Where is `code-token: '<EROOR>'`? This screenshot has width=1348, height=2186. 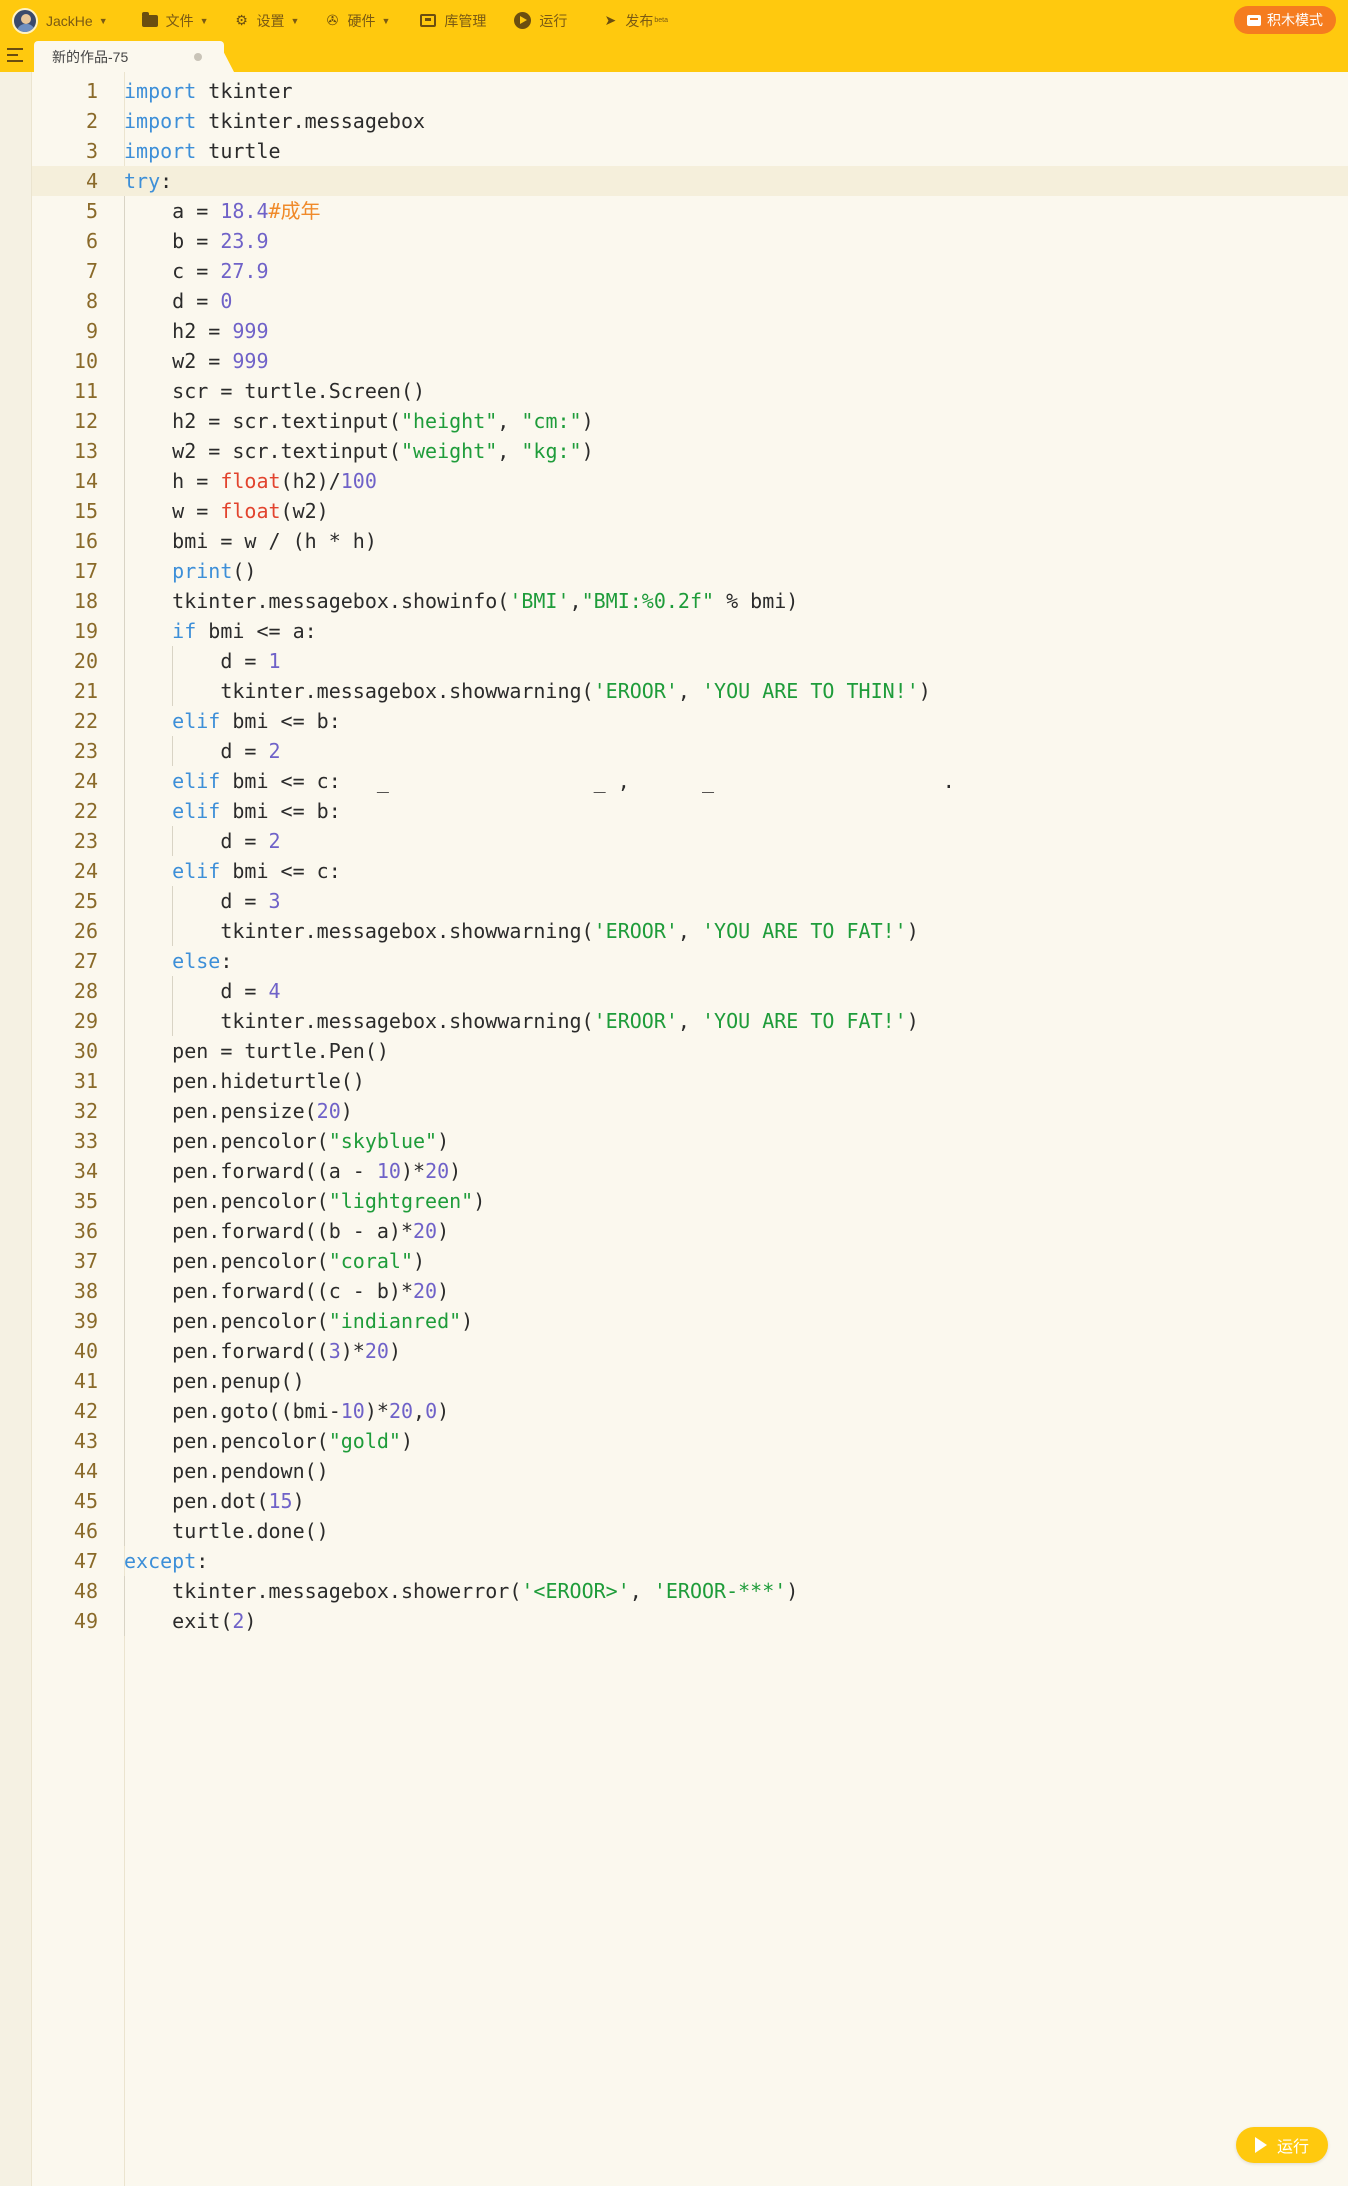
code-token: '<EROOR>' is located at coordinates (575, 1591).